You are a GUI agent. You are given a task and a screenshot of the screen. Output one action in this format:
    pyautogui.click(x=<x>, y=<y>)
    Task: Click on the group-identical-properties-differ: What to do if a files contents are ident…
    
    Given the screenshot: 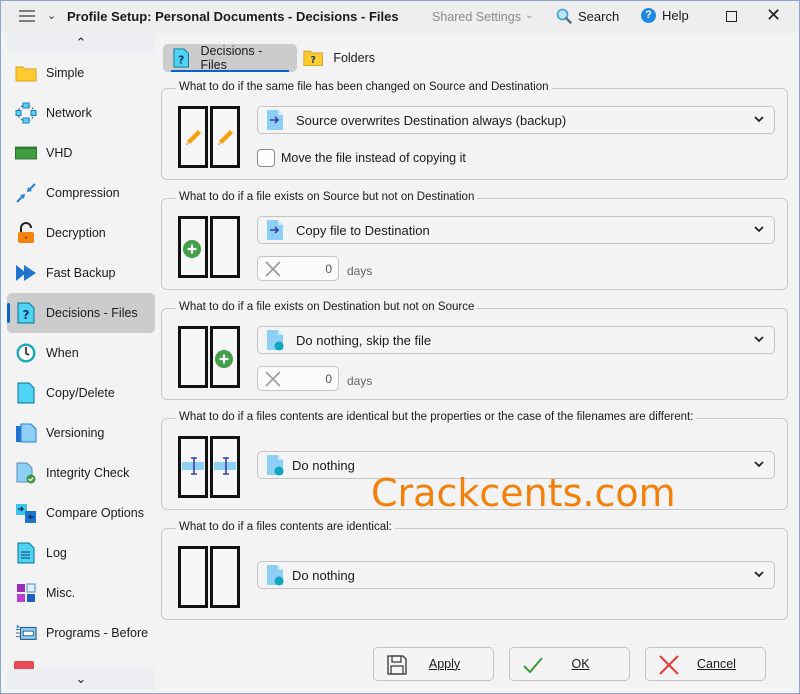 What is the action you would take?
    pyautogui.click(x=474, y=460)
    